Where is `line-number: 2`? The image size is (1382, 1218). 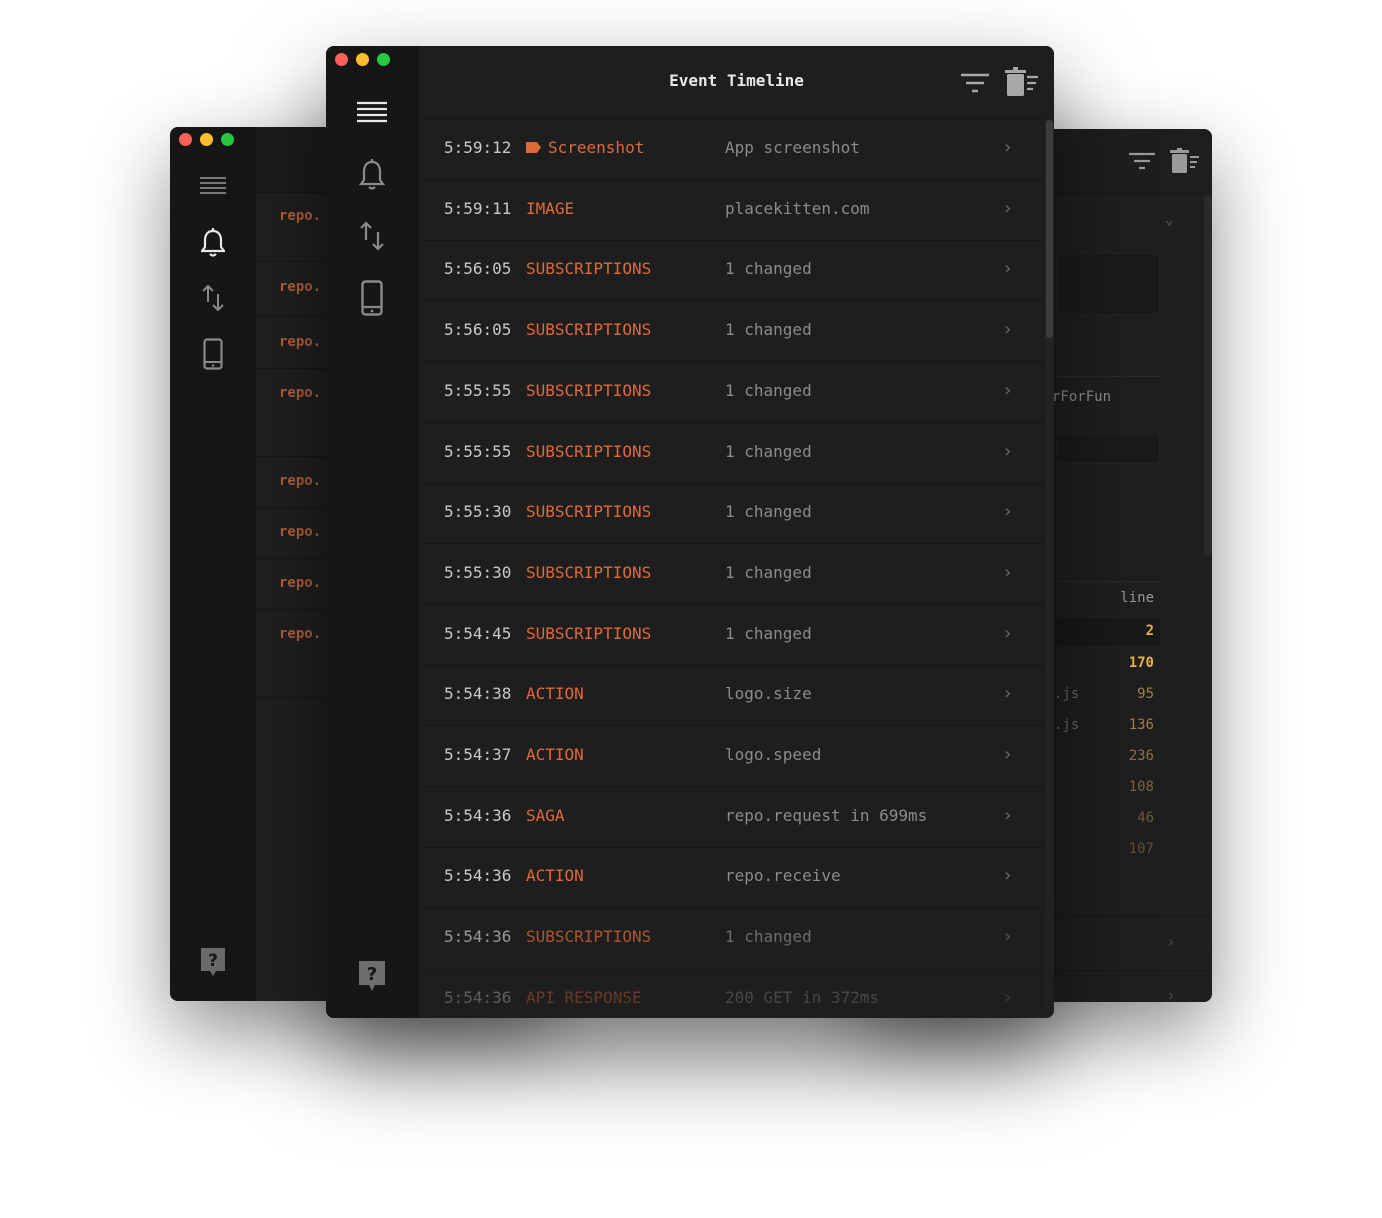 line-number: 2 is located at coordinates (1149, 631).